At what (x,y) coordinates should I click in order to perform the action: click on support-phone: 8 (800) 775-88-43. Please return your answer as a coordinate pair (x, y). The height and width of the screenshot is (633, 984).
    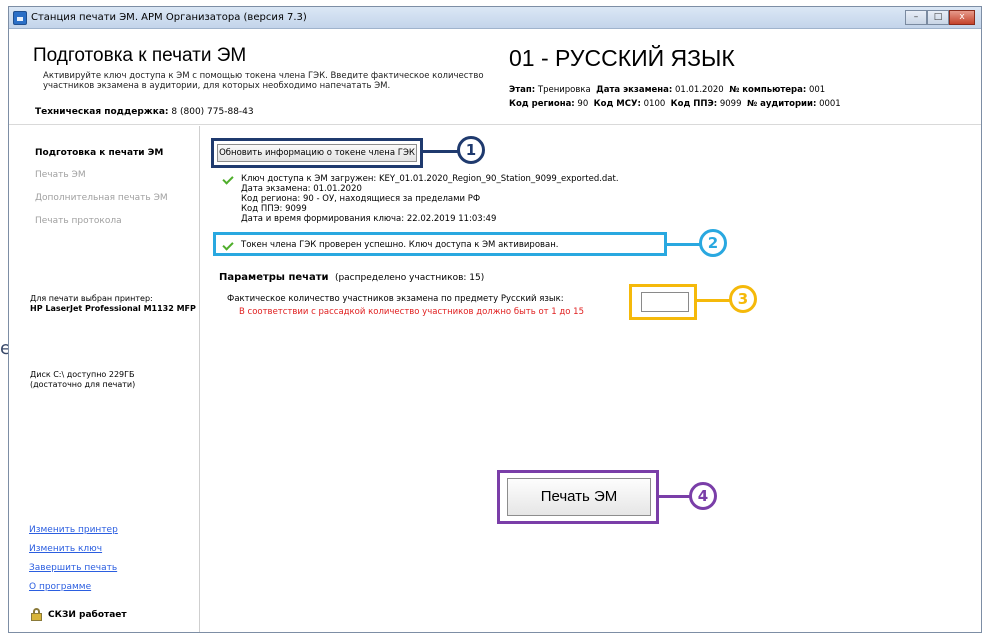
    Looking at the image, I should click on (212, 112).